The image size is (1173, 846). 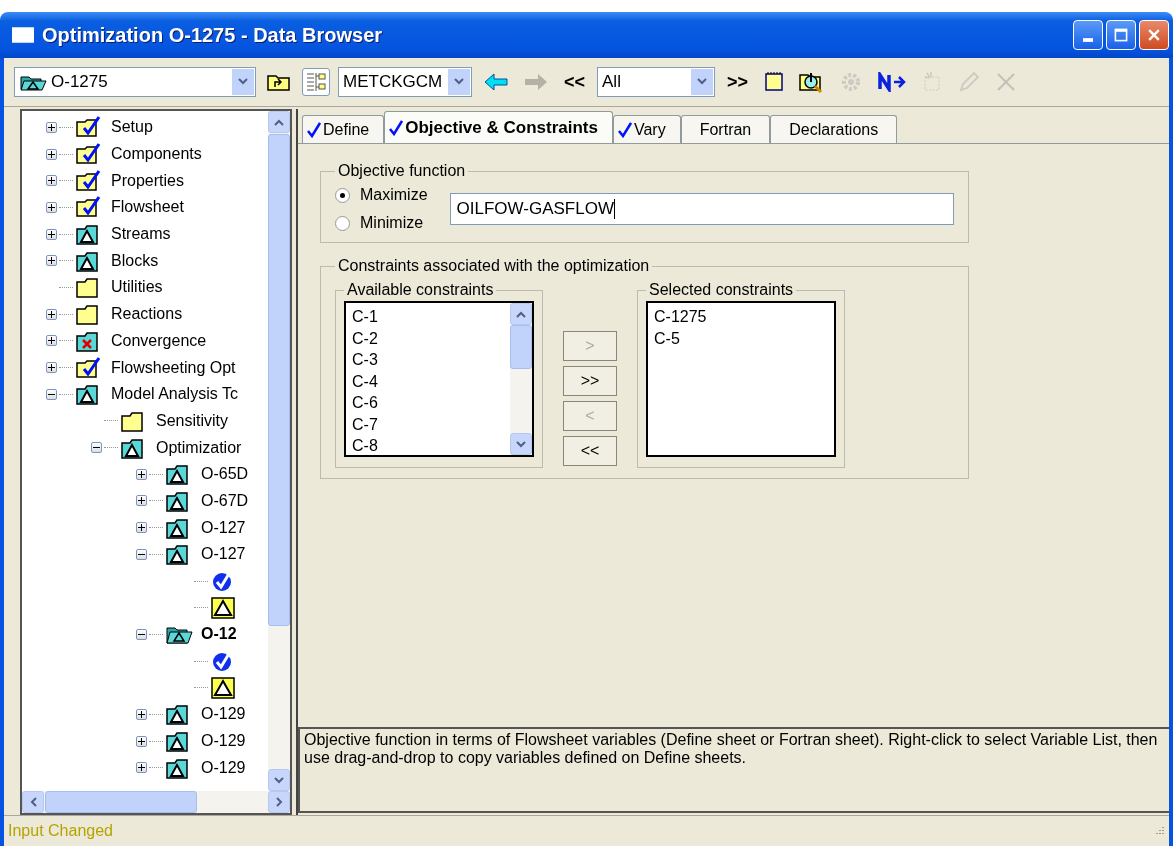 I want to click on expression-field: OILFOW-GASFLOW, so click(x=701, y=209).